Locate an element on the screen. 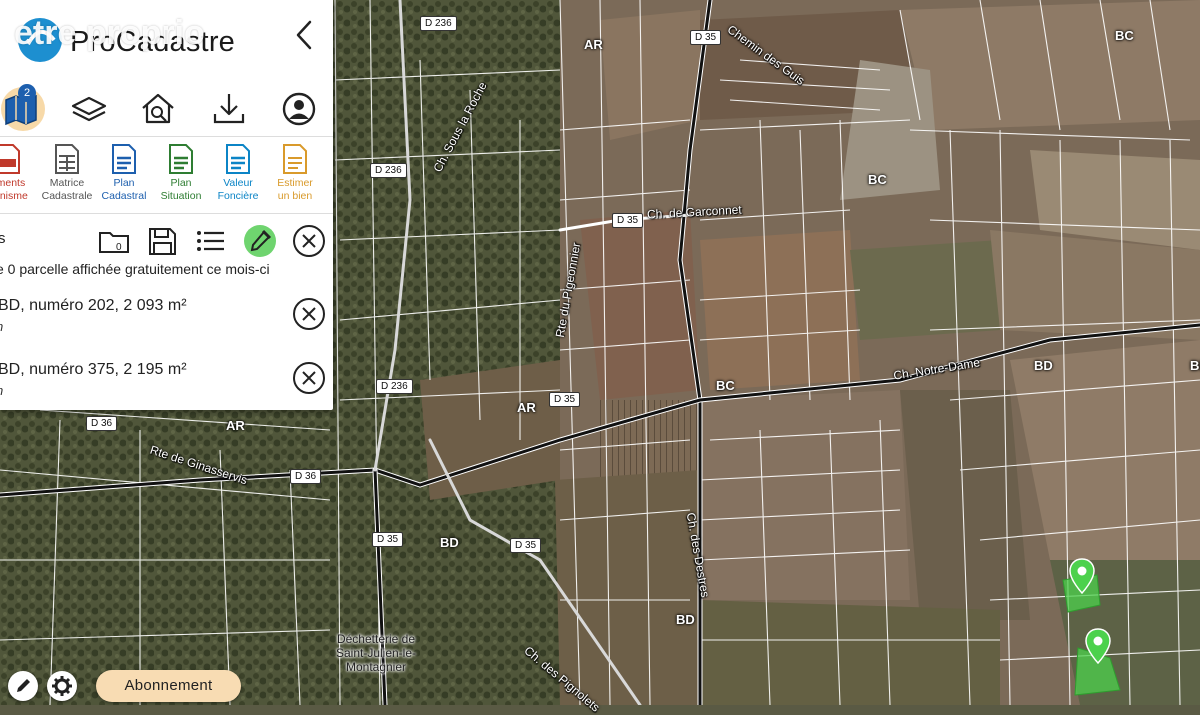 The image size is (1200, 715). doc-estimer-bien: Estimer un bien is located at coordinates (295, 173).